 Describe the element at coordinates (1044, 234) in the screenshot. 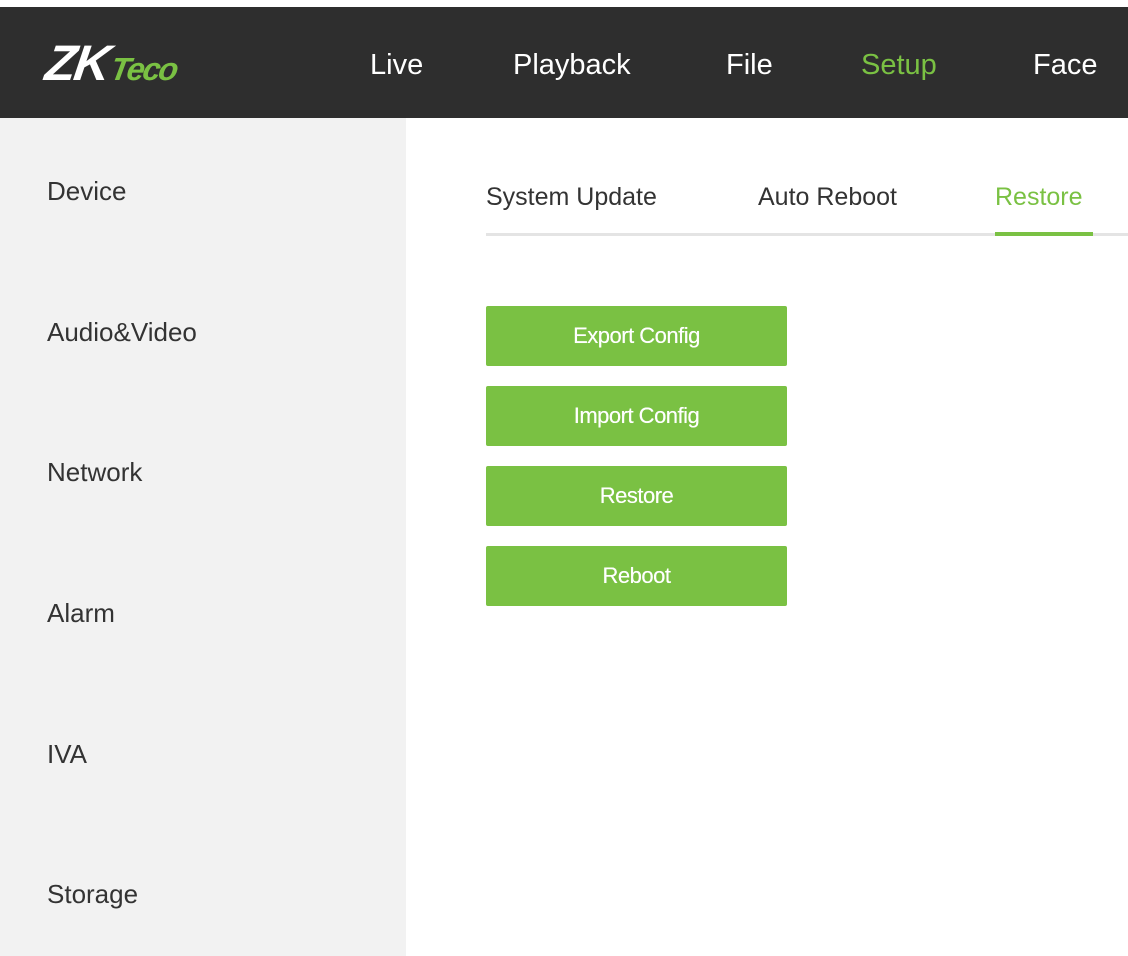

I see `active-tab-indicator` at that location.